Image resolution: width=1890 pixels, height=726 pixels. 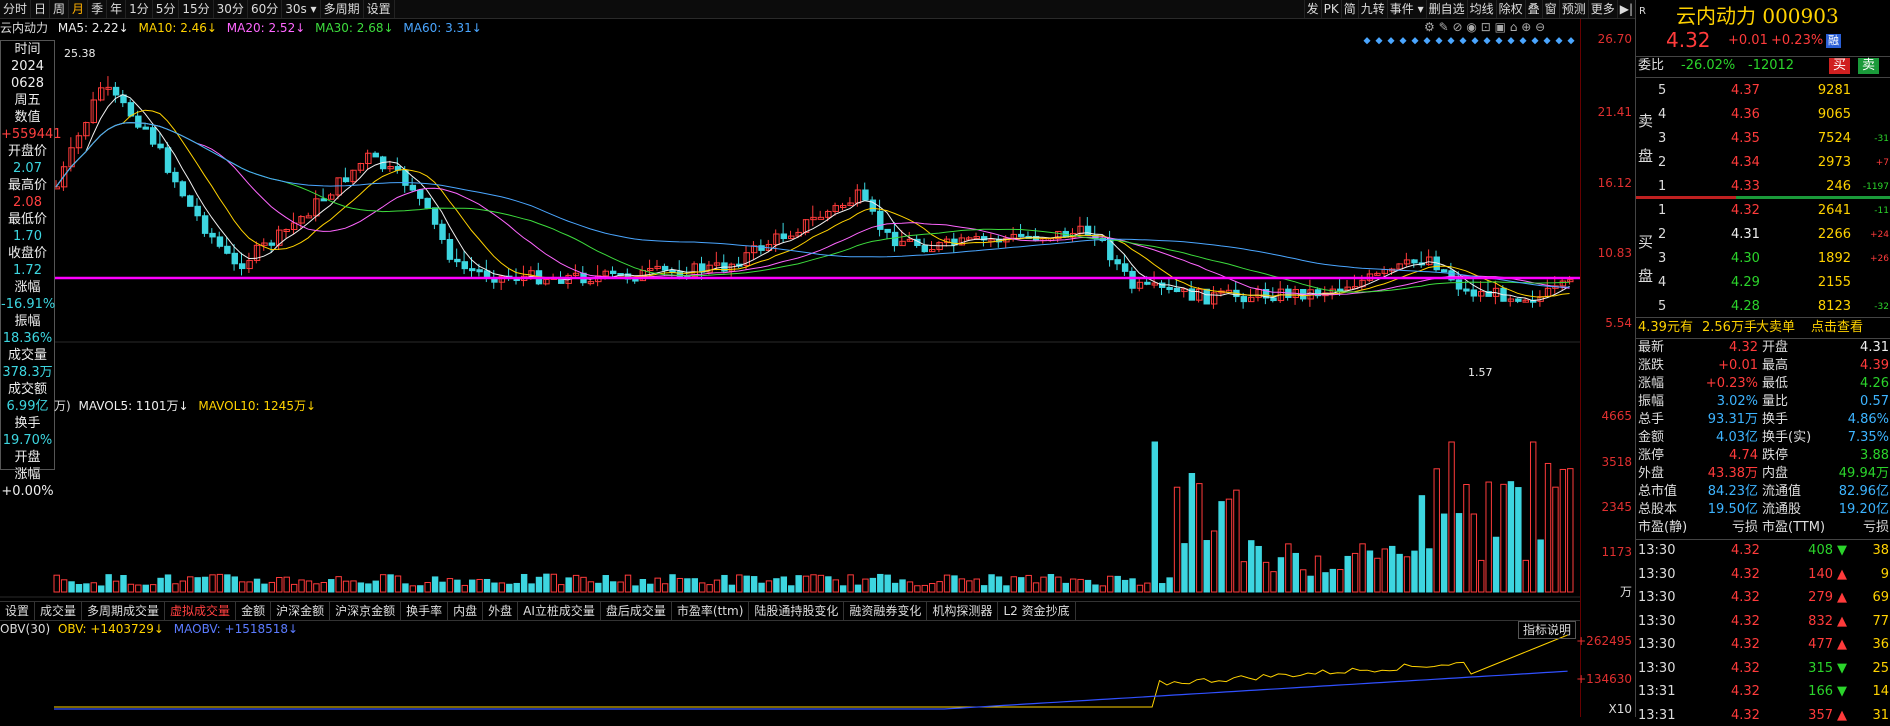 I want to click on toolbar-button: PK, so click(x=1330, y=9).